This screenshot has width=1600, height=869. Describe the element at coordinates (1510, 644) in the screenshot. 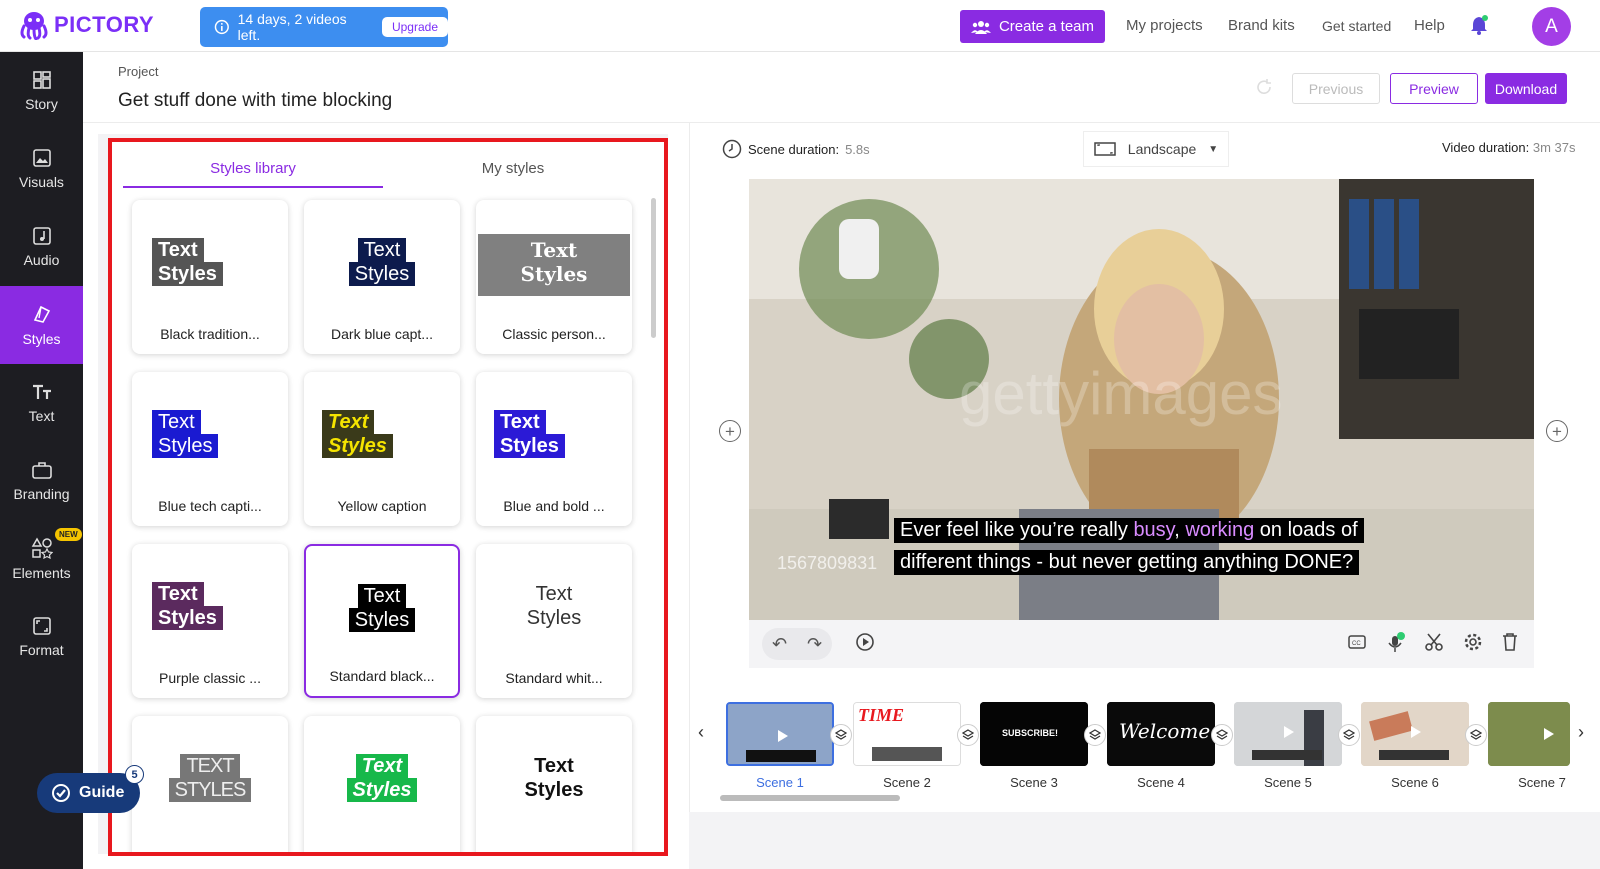

I see `trash-icon` at that location.